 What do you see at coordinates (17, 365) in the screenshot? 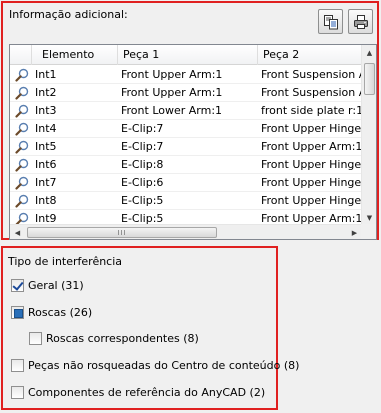
I see `checkbox-pecas-nao-rosqueadas` at bounding box center [17, 365].